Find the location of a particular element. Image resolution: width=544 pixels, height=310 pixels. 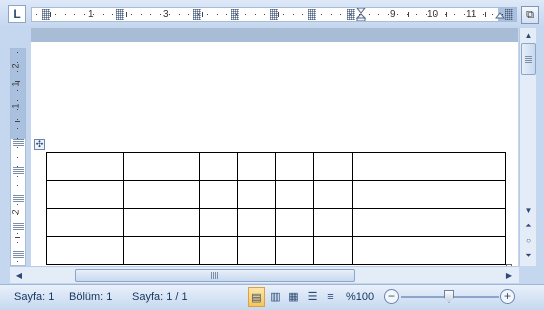

zoom-out-button: − is located at coordinates (391, 296).